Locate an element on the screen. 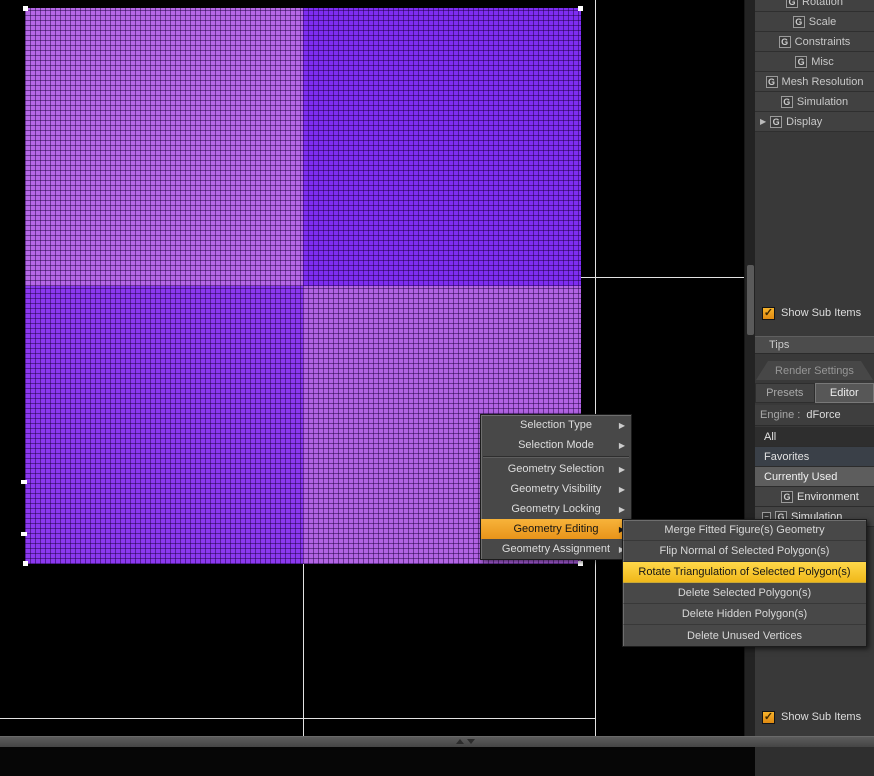  filter-row-currently-used: Currently Used is located at coordinates (814, 477).